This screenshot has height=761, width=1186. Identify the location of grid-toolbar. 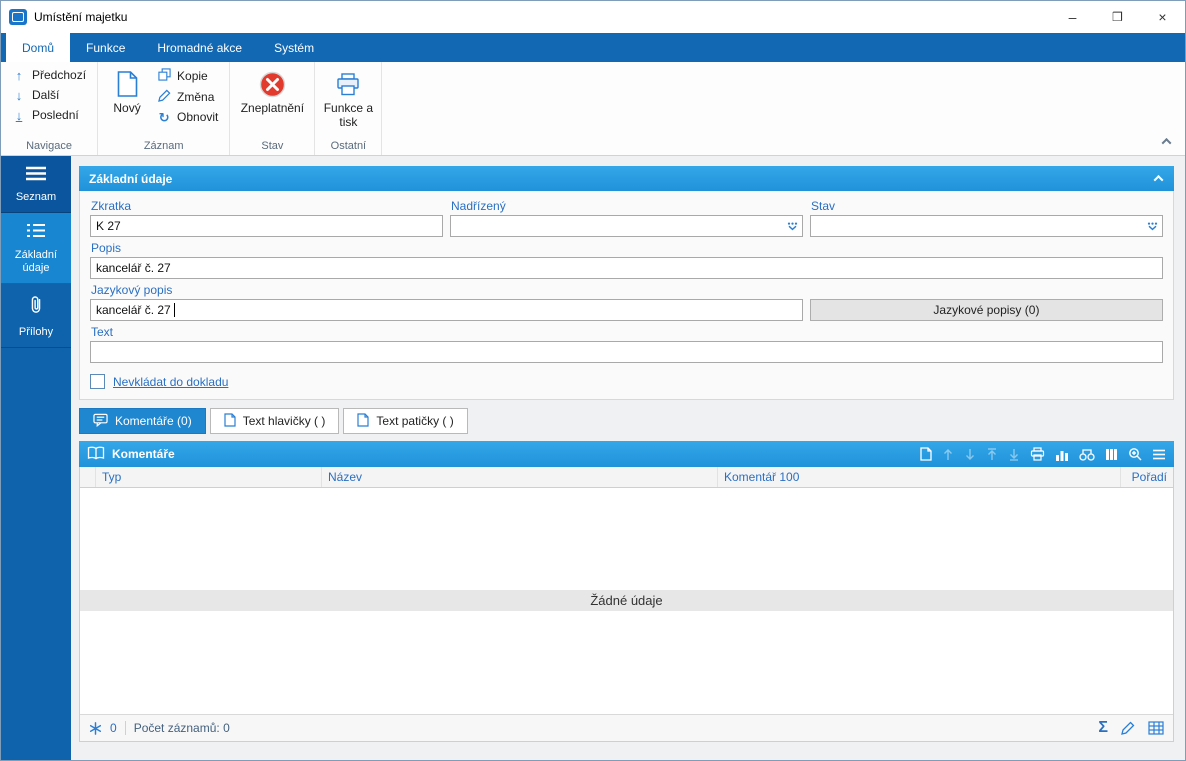
(1043, 454).